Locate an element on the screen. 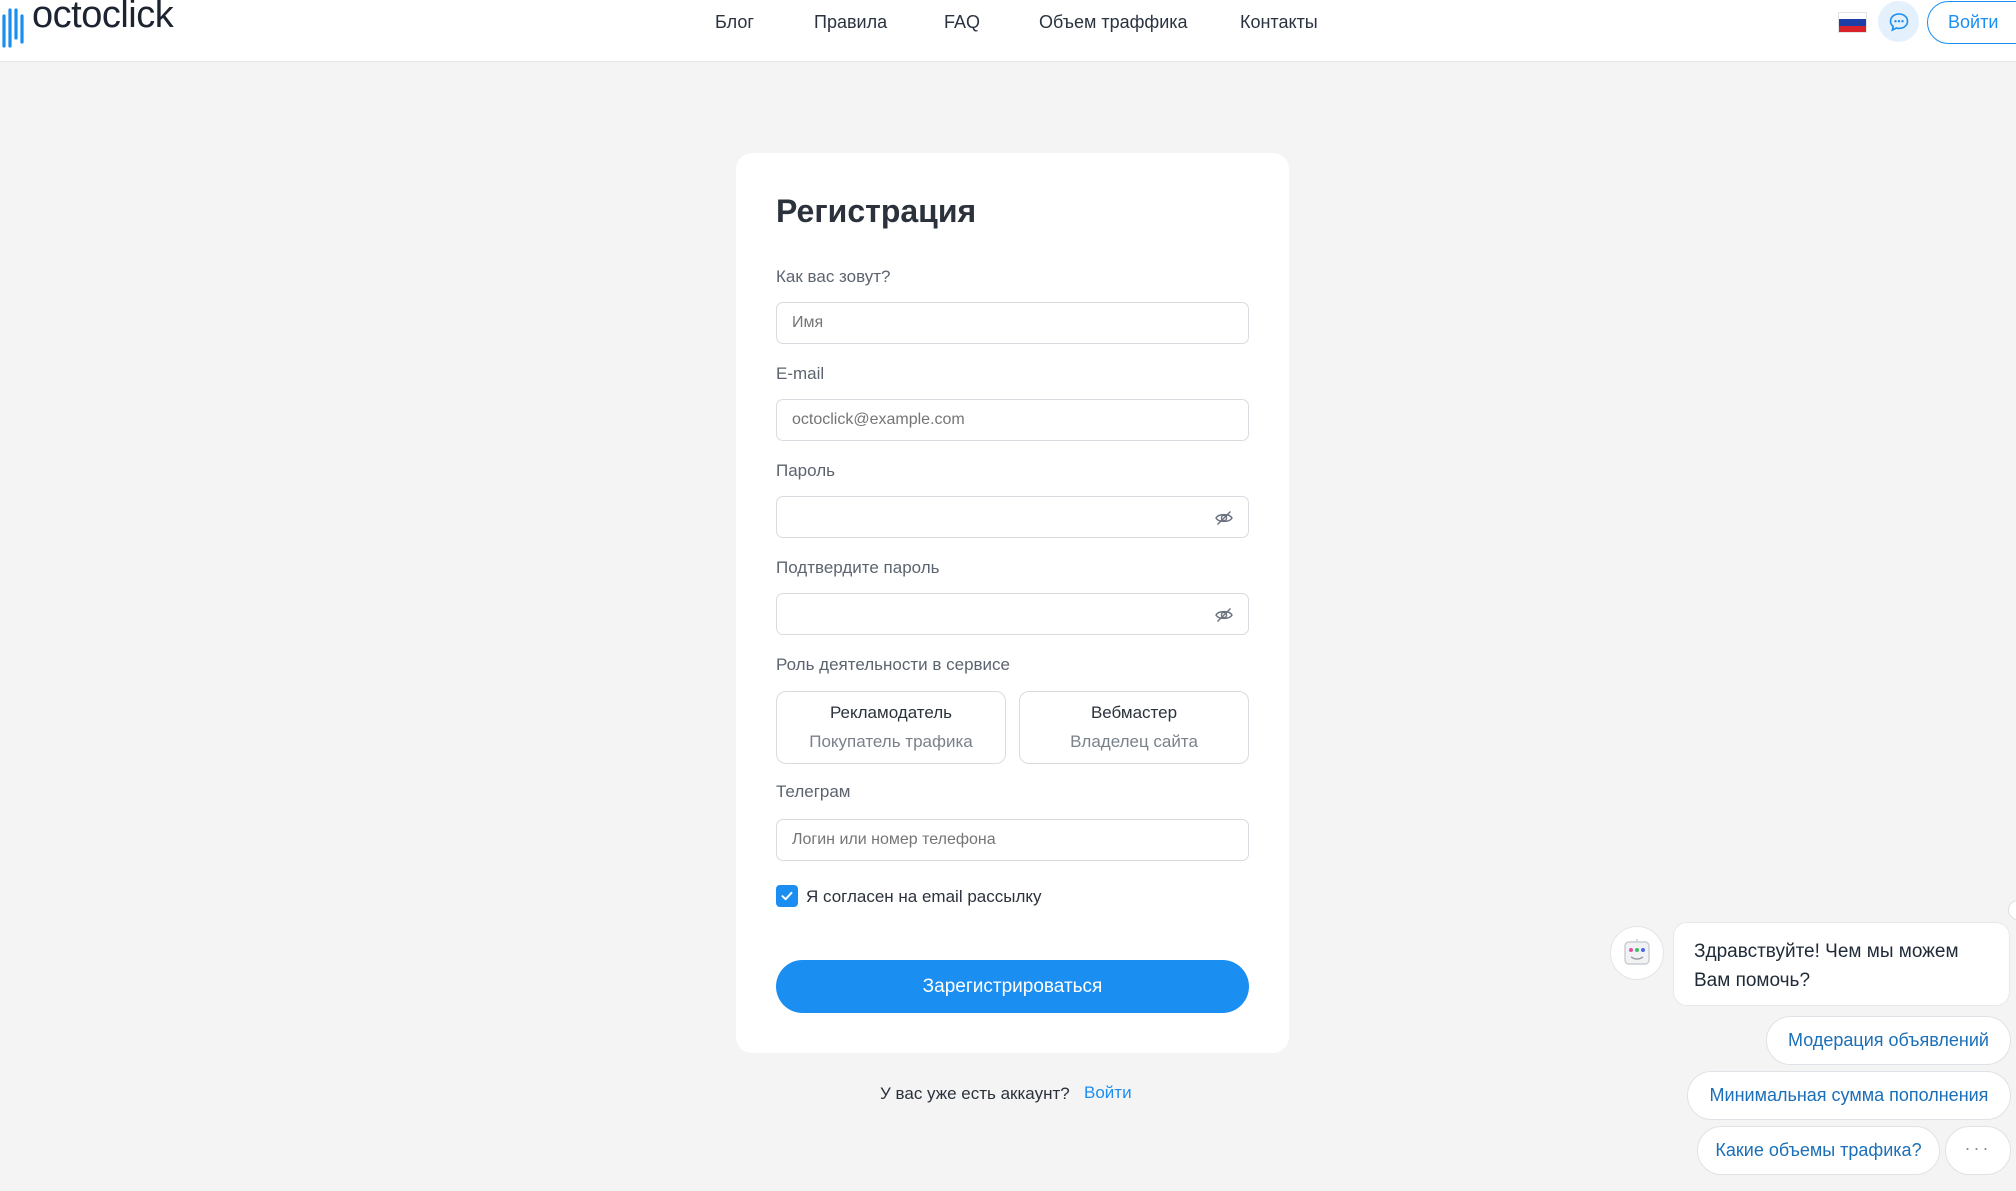  role-webmaster-option: Вебмастер Владелец сайта is located at coordinates (1134, 727).